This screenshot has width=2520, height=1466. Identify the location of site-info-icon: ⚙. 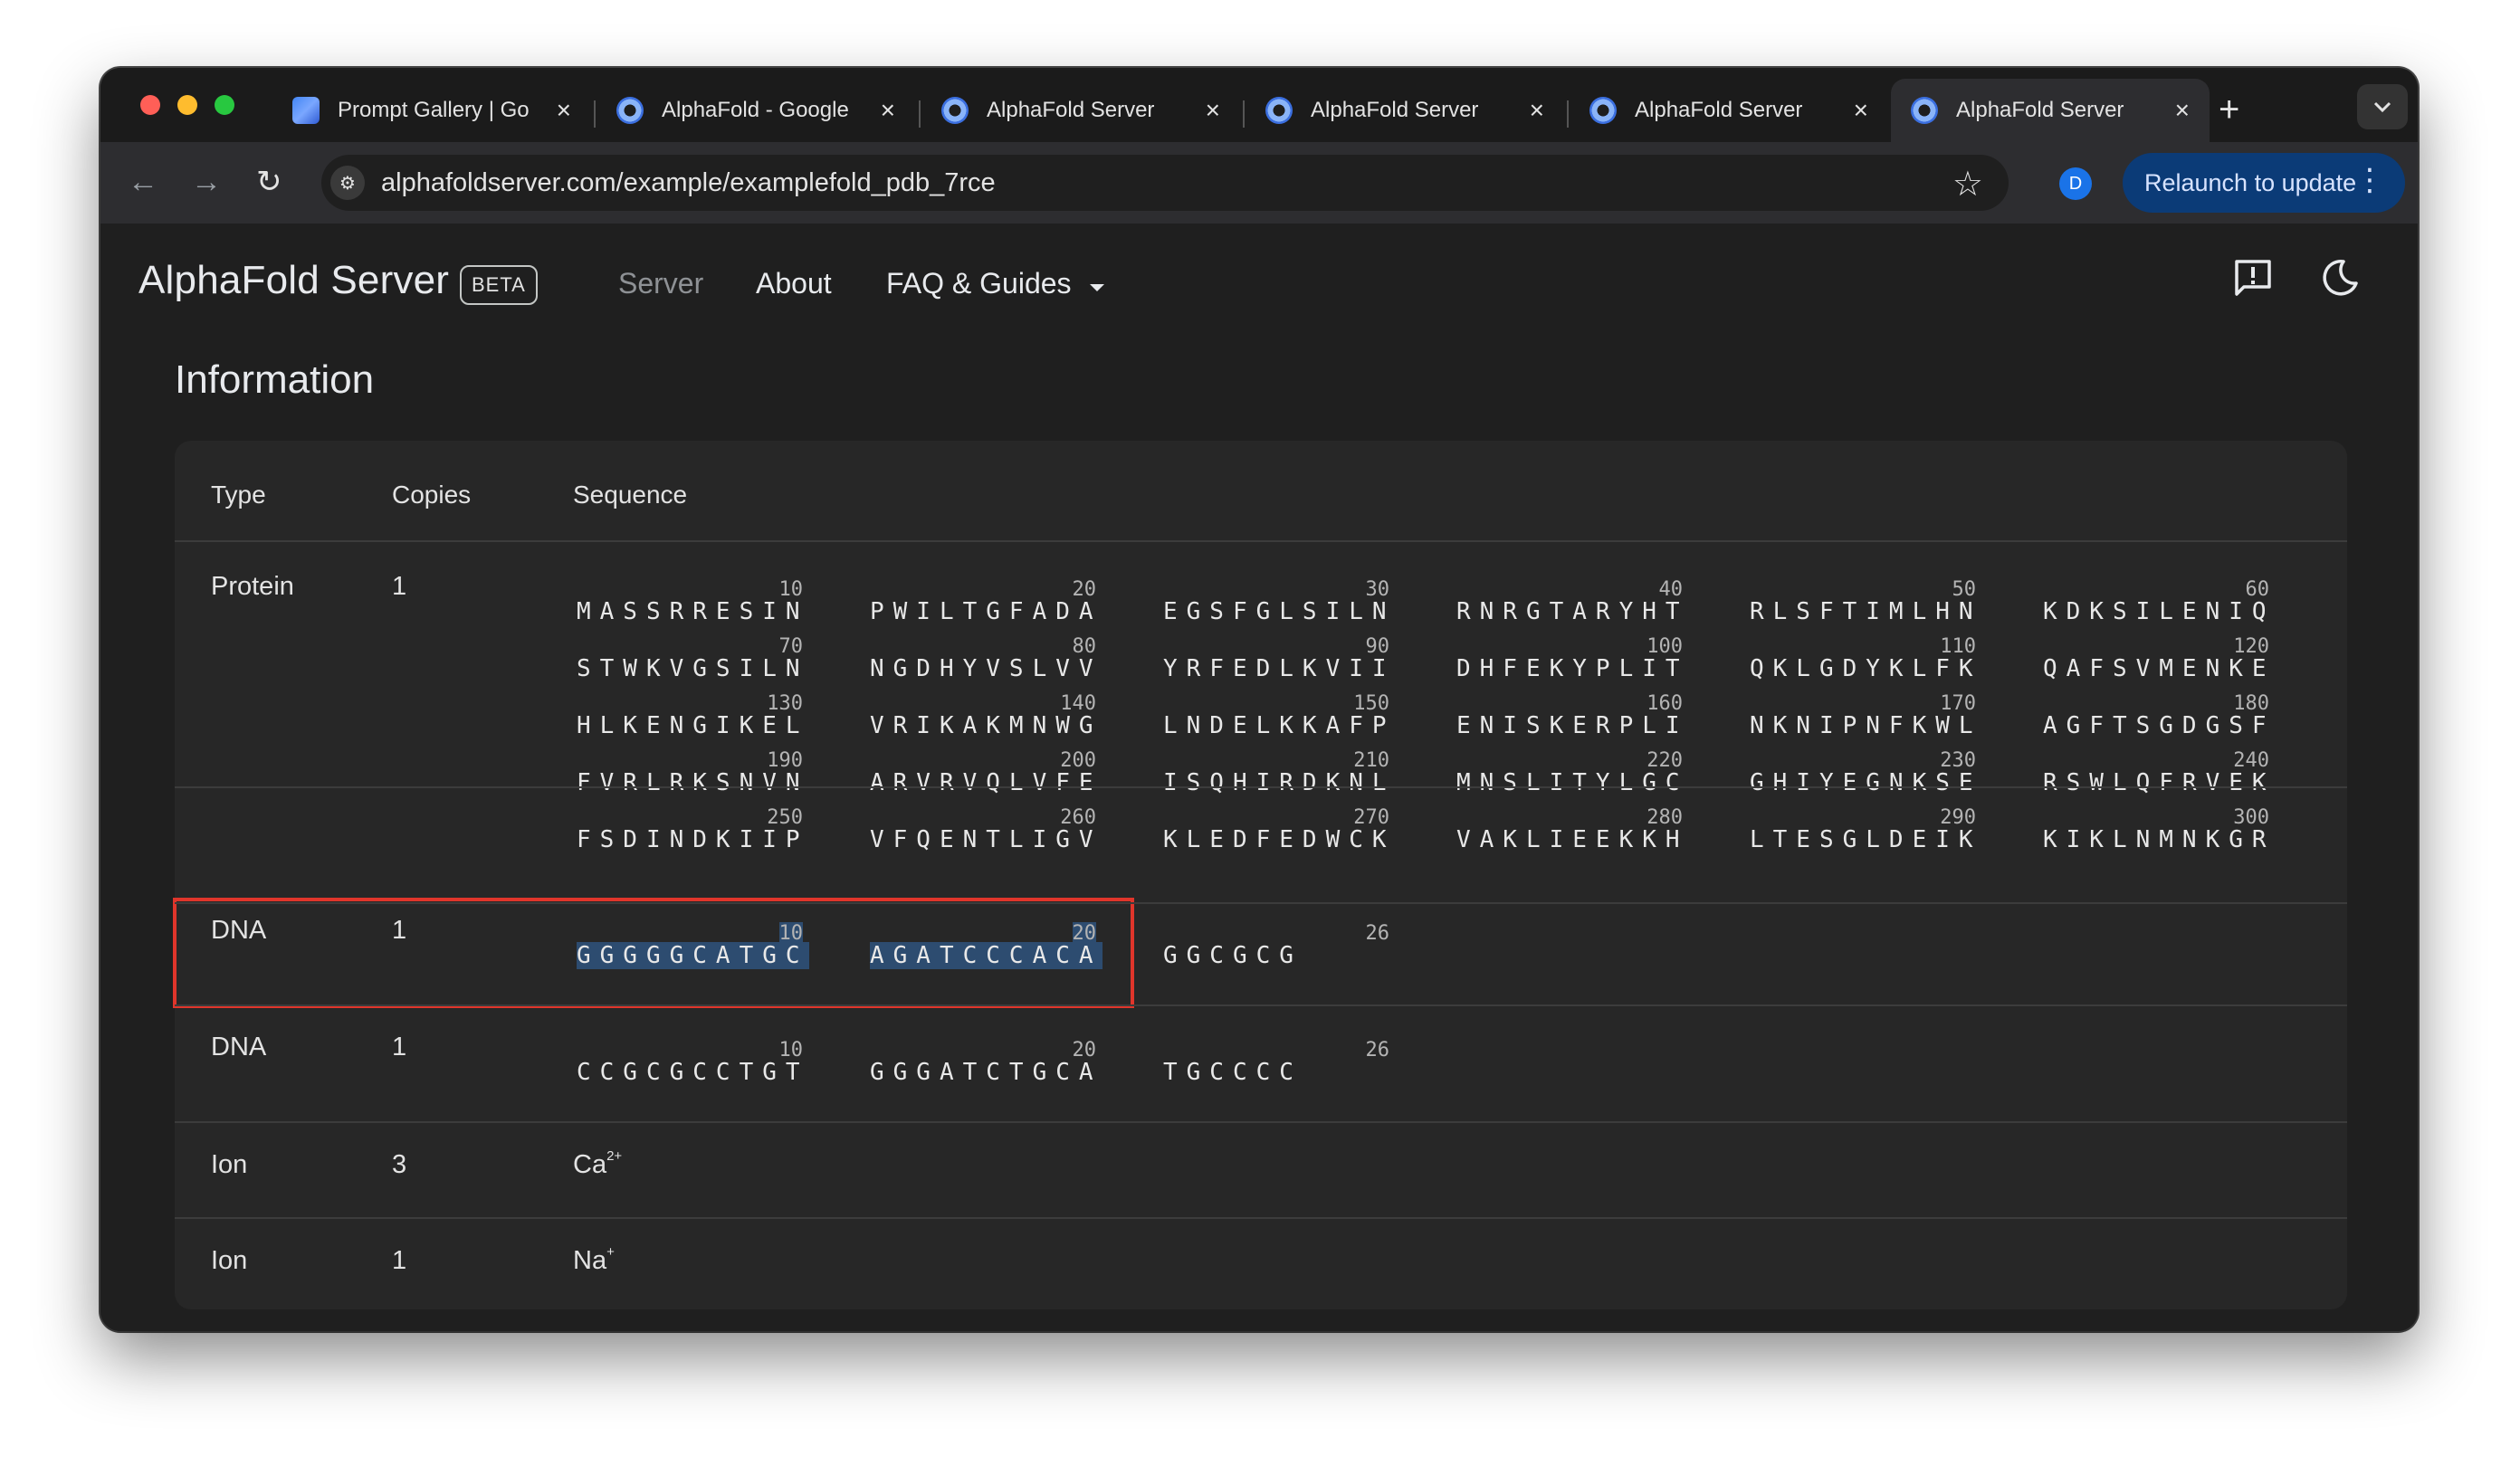
(347, 183).